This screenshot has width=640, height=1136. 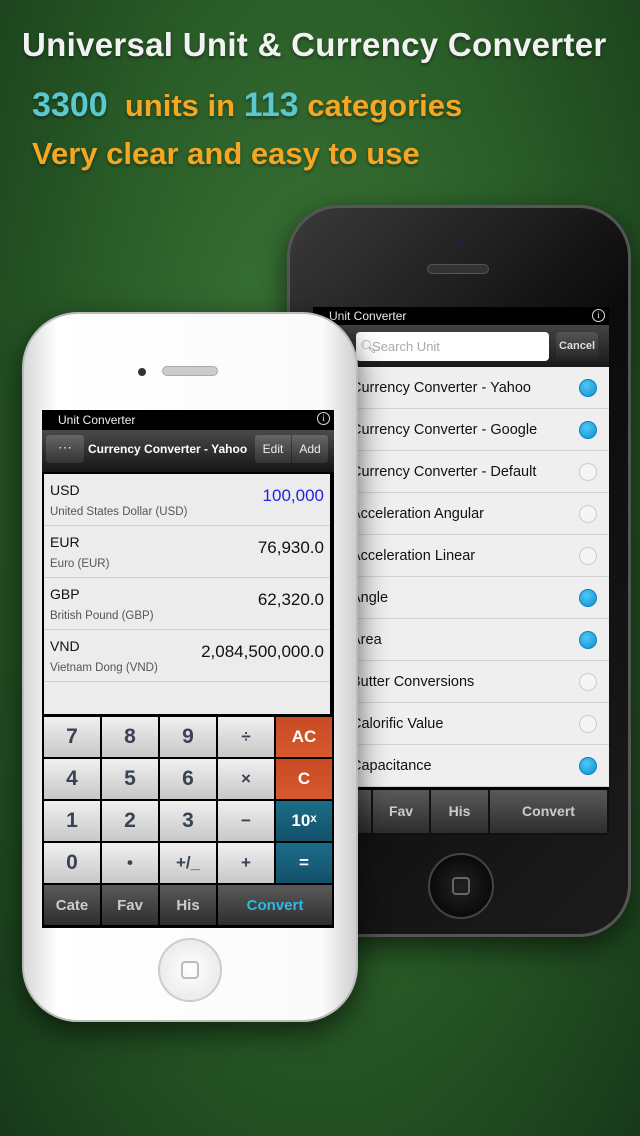 I want to click on key-exponent: 10ˣ, so click(x=304, y=821).